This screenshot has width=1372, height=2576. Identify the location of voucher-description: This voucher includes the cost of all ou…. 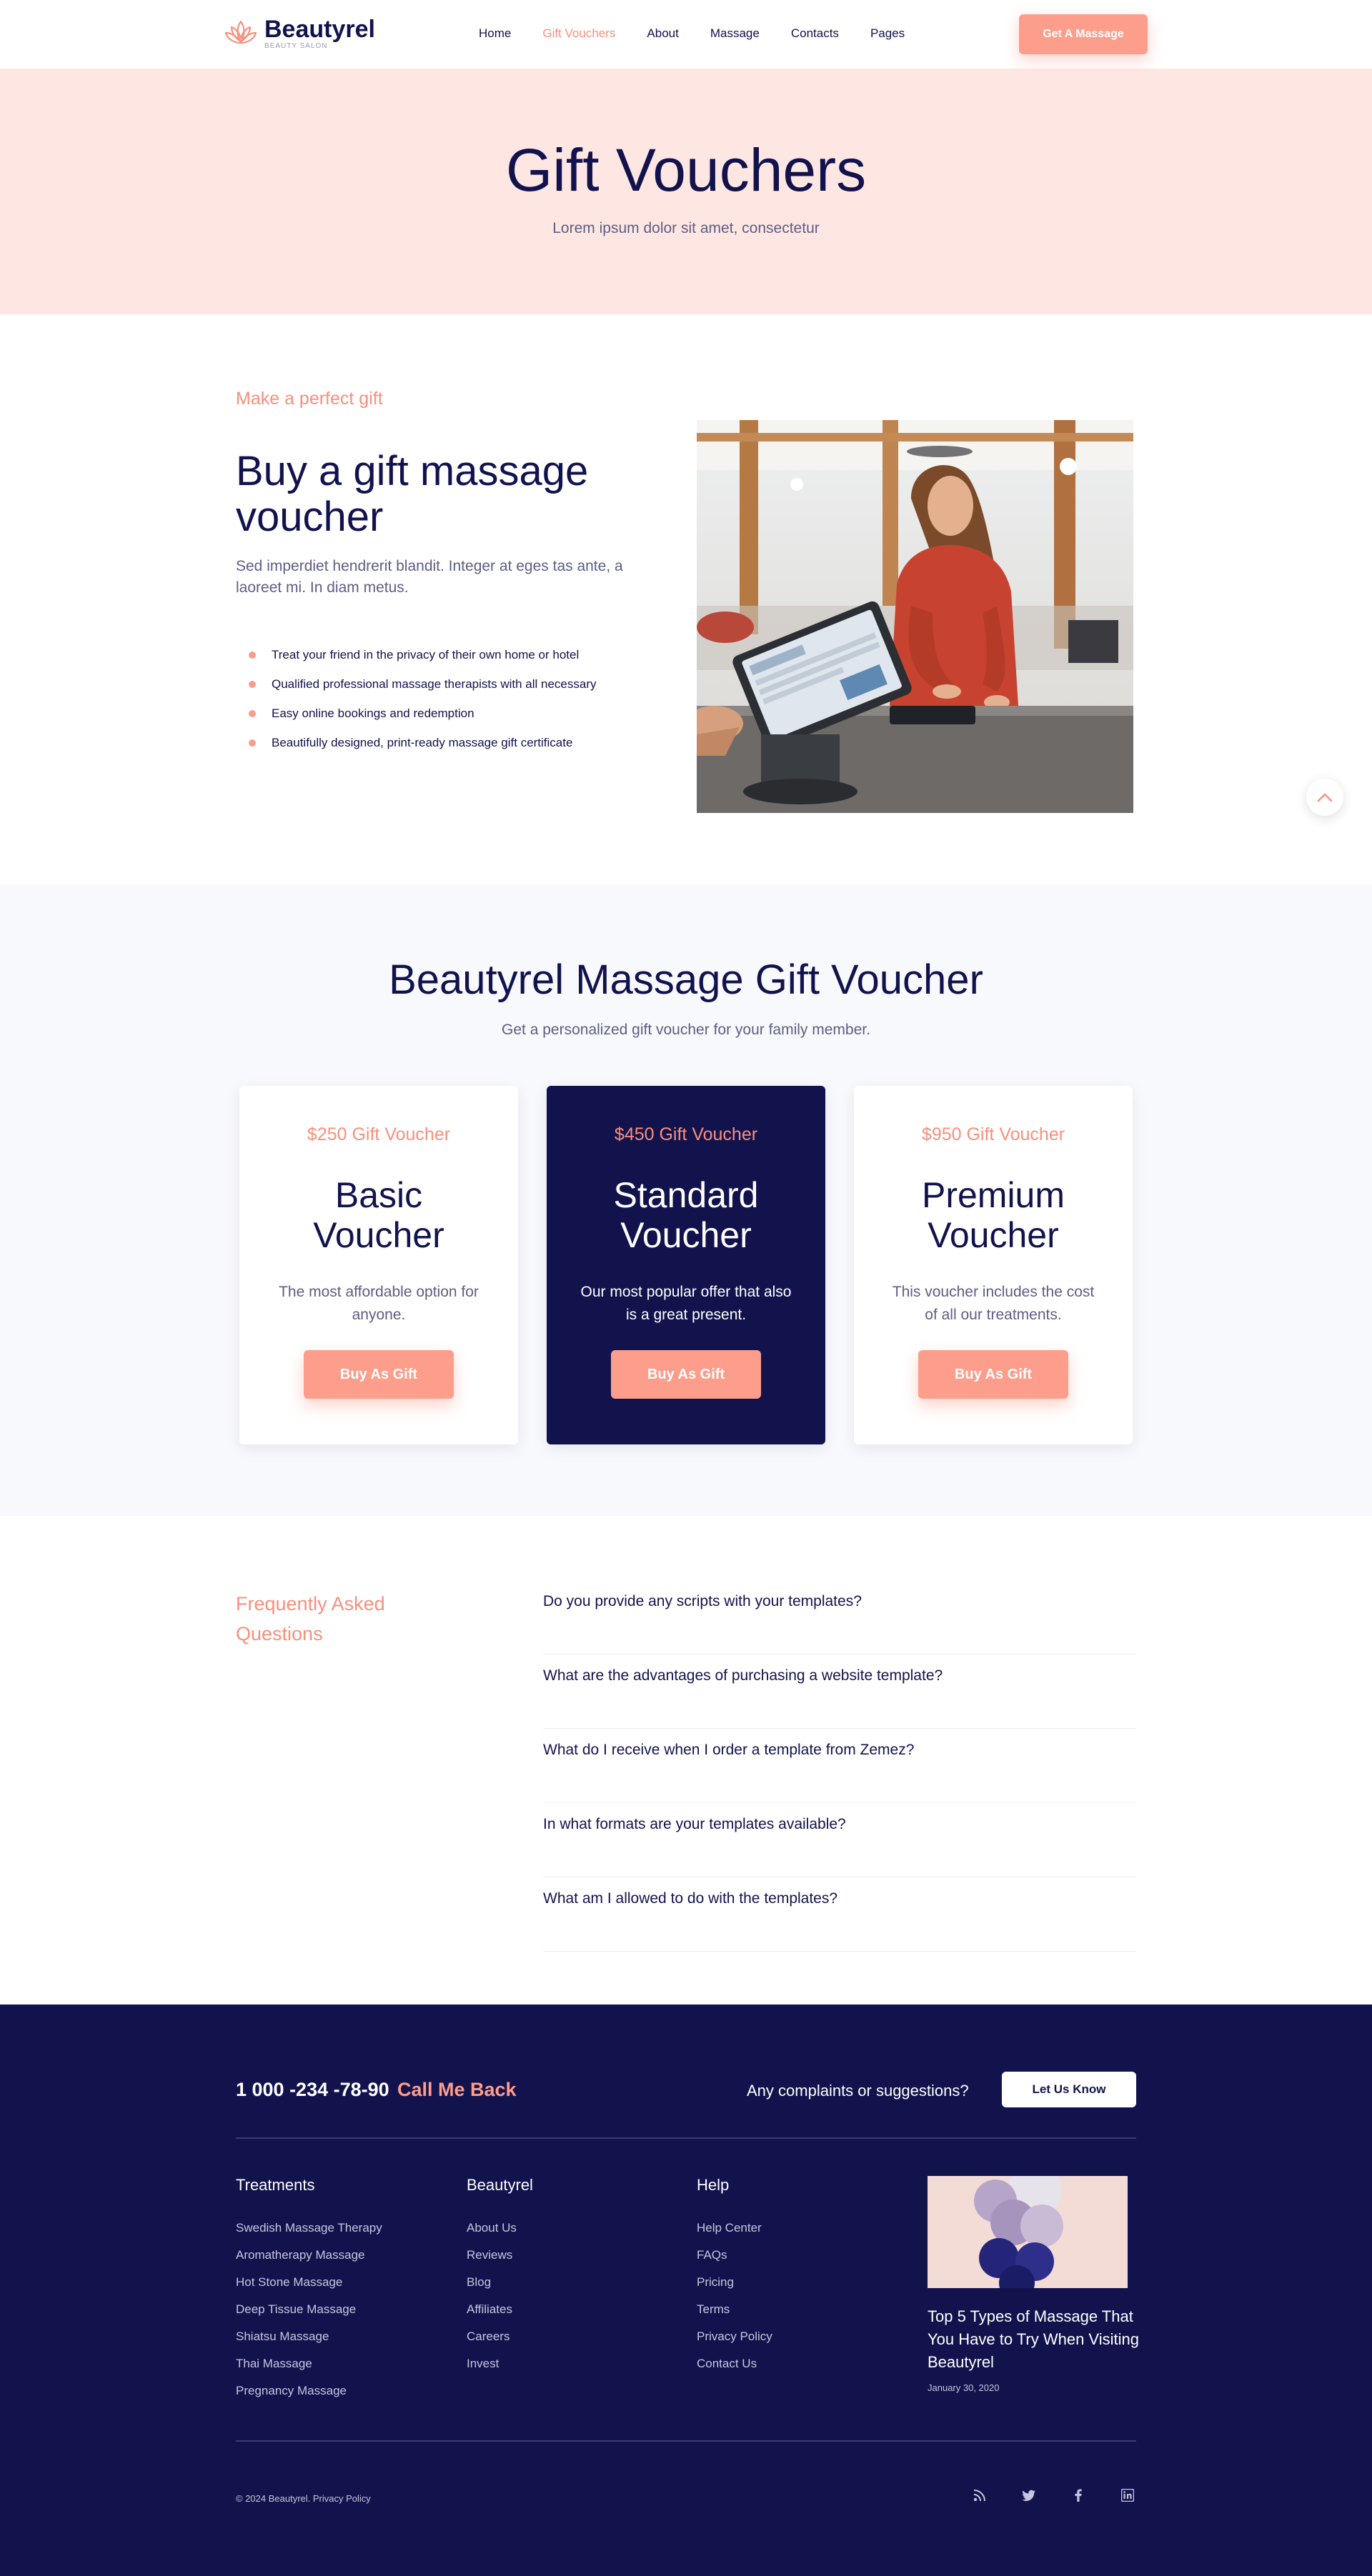
(993, 1303).